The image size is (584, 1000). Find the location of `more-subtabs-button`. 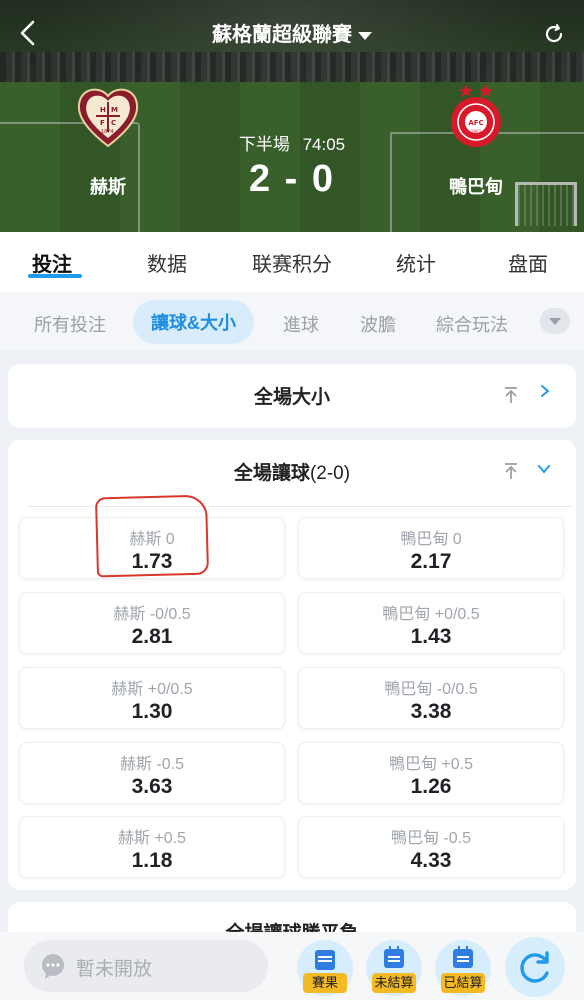

more-subtabs-button is located at coordinates (555, 321).